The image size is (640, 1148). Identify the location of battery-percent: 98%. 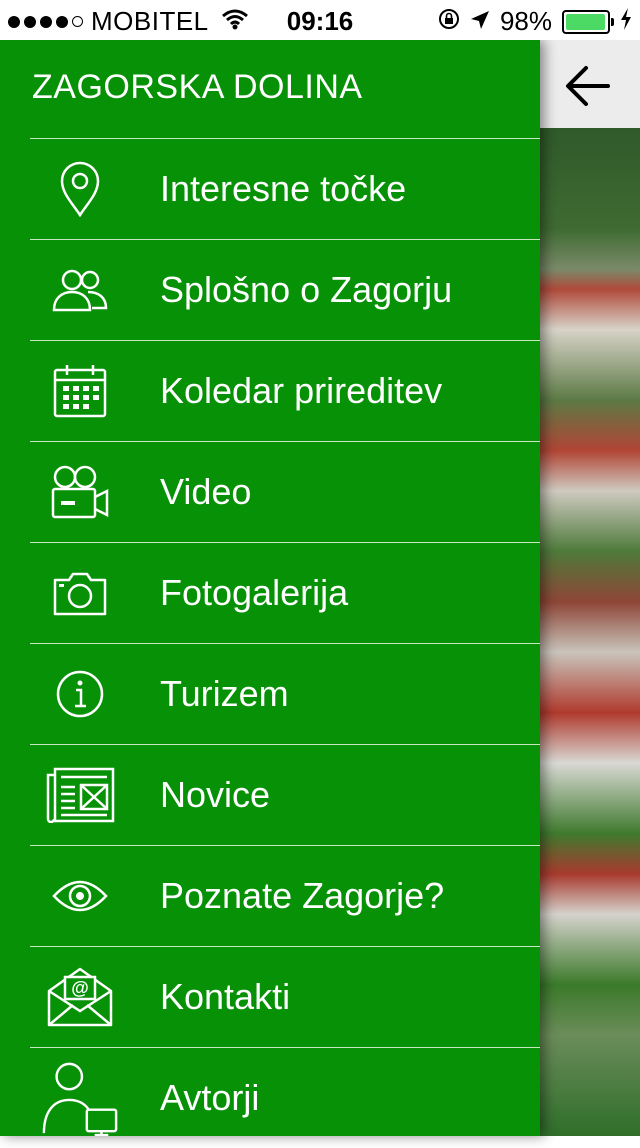
(525, 21).